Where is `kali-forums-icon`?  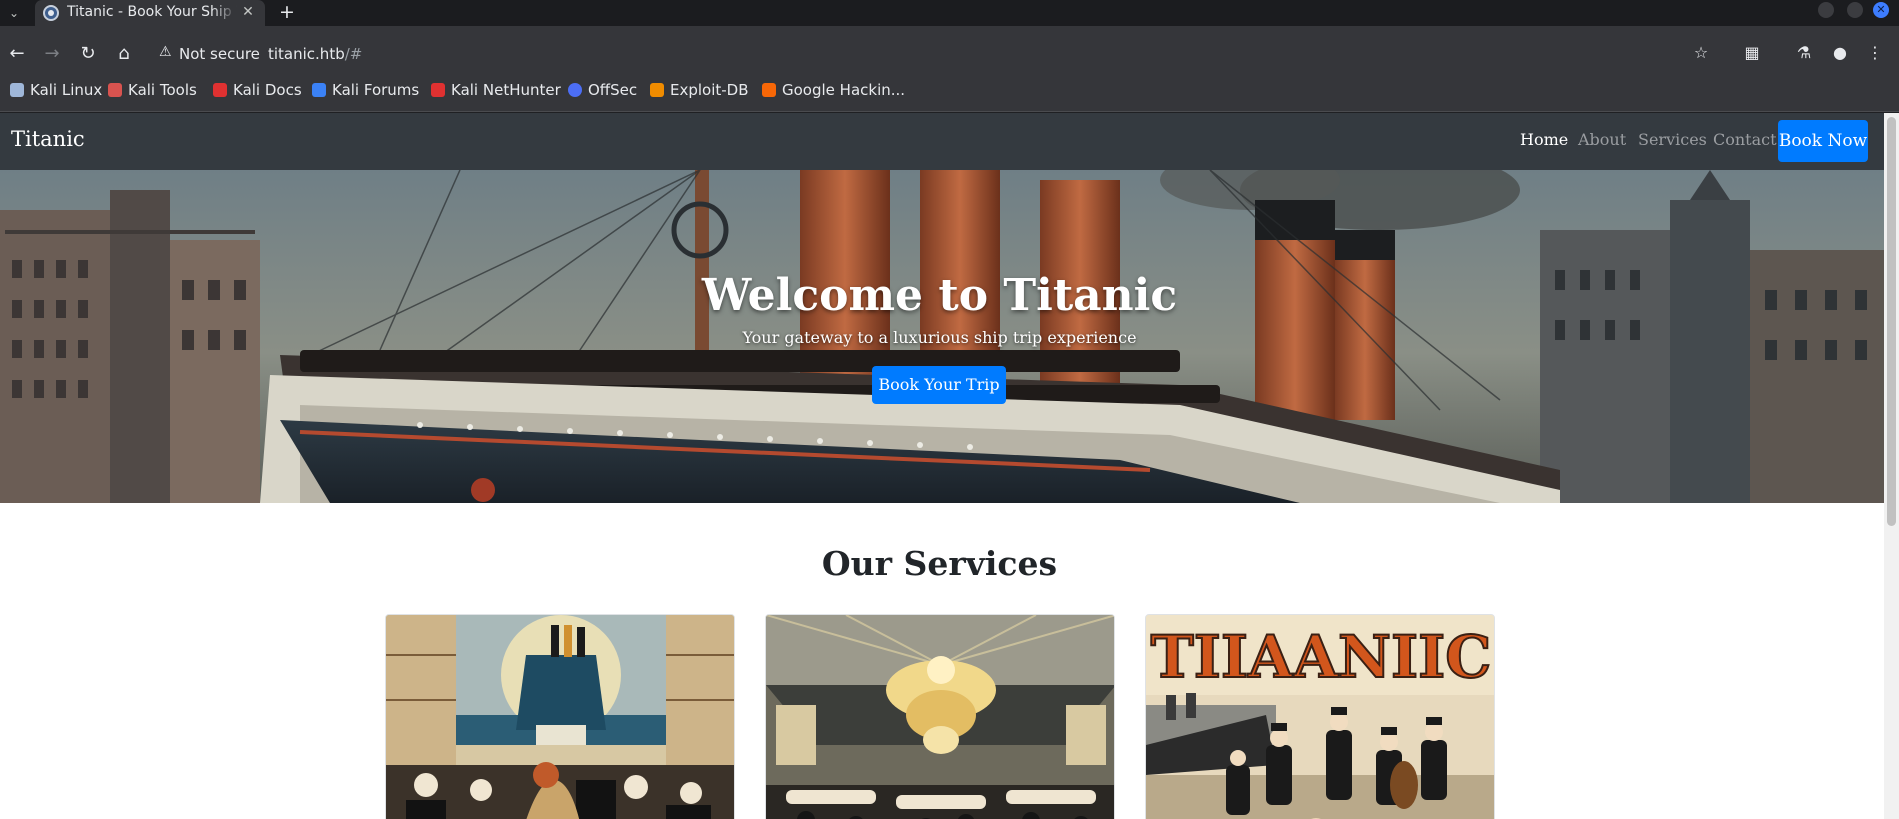 kali-forums-icon is located at coordinates (319, 90).